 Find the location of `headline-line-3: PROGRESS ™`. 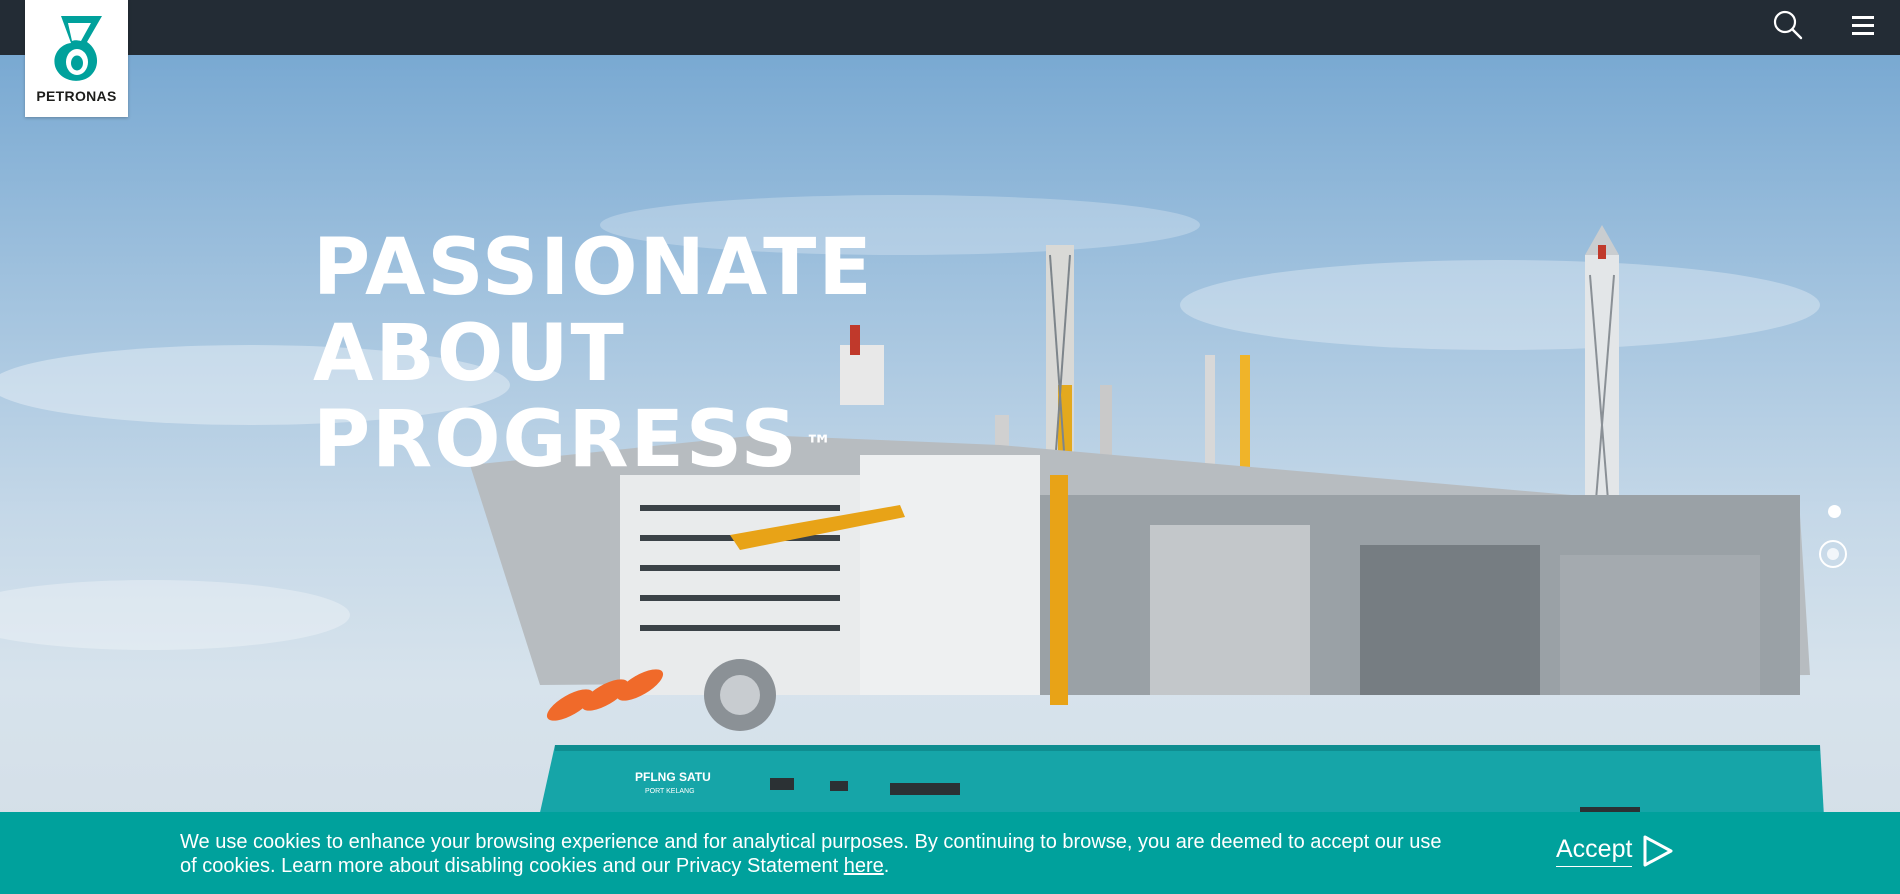

headline-line-3: PROGRESS ™ is located at coordinates (593, 440).